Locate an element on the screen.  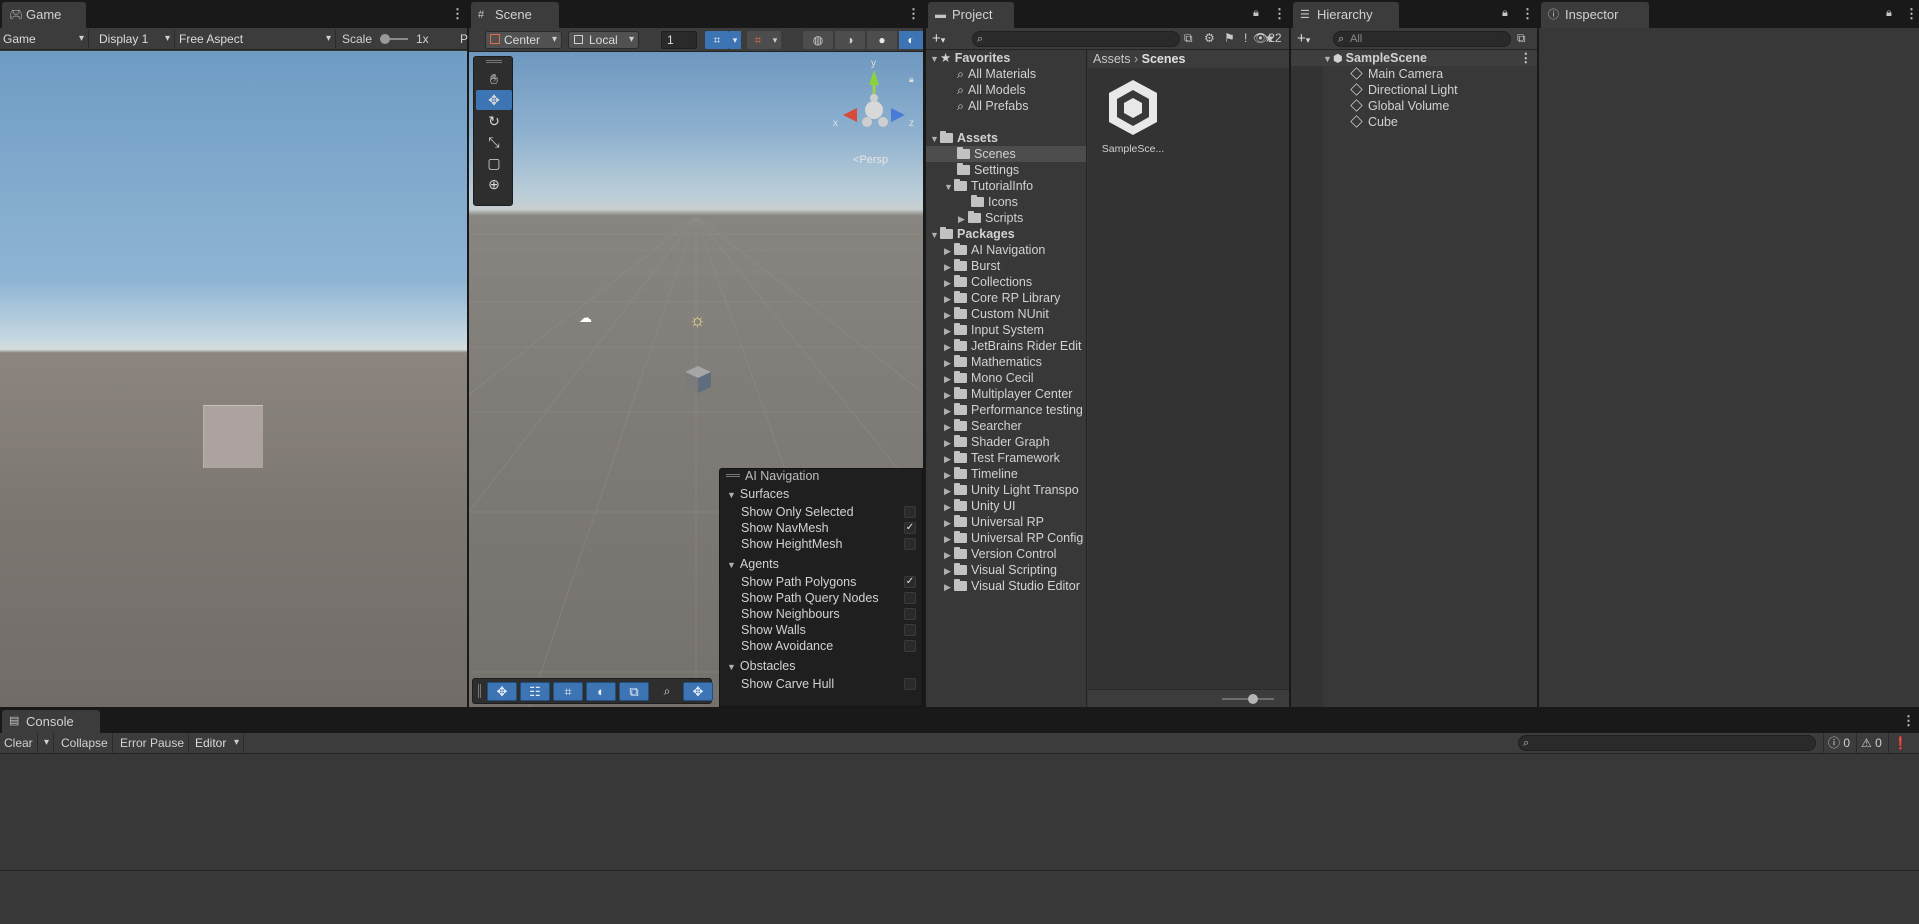
orientation-gizmo: y x z 🔒︎ <Persp is located at coordinates (874, 112).